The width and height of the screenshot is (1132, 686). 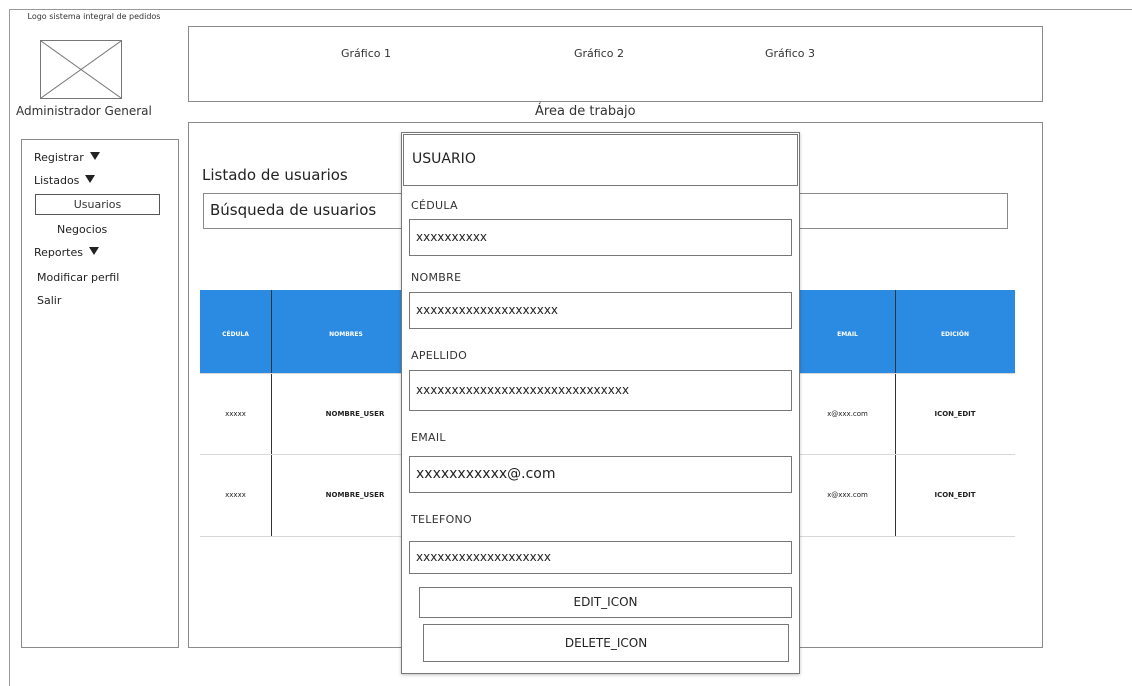 What do you see at coordinates (271, 413) in the screenshot?
I see `column-divider` at bounding box center [271, 413].